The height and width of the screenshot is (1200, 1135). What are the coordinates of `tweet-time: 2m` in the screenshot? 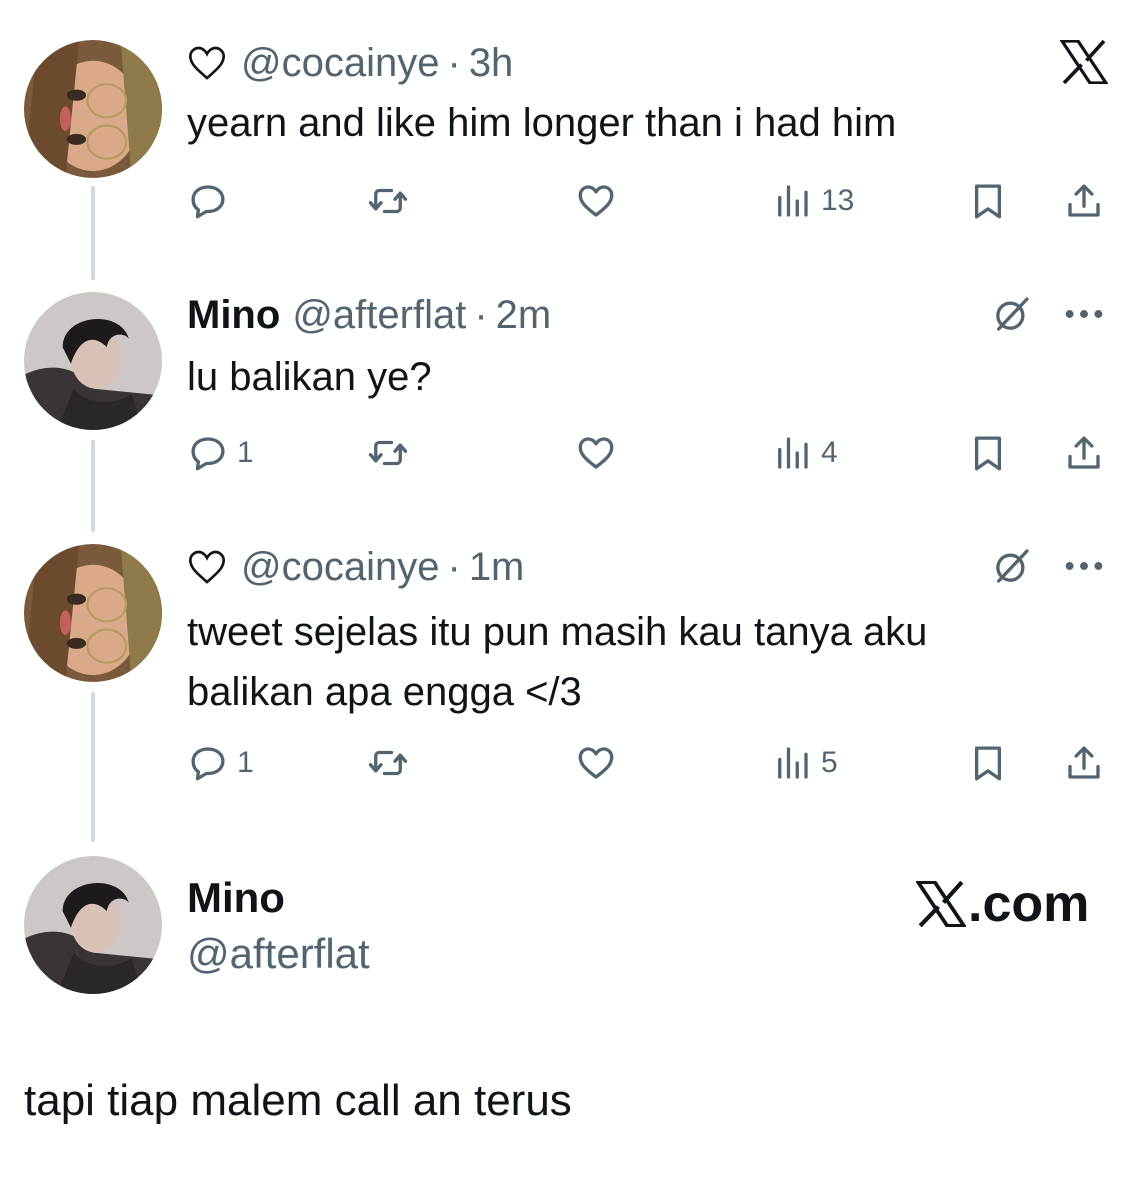 It's located at (524, 315).